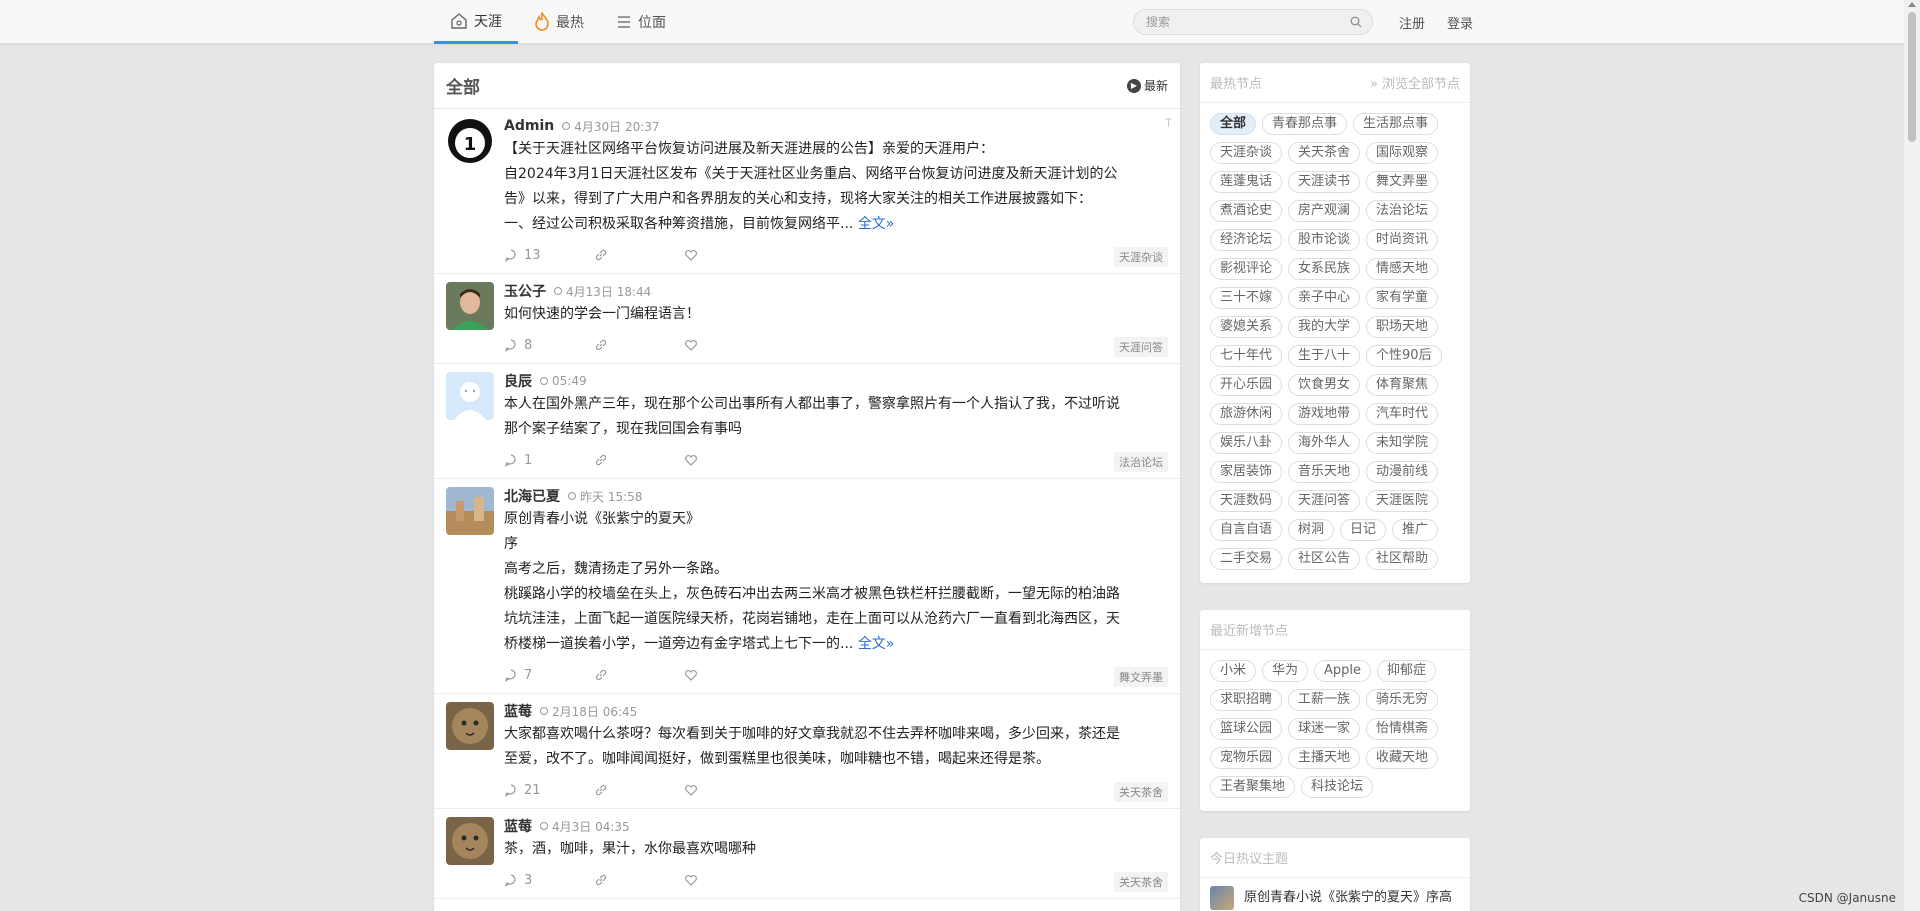  Describe the element at coordinates (1402, 729) in the screenshot. I see `node-chip: 怡情棋斋` at that location.